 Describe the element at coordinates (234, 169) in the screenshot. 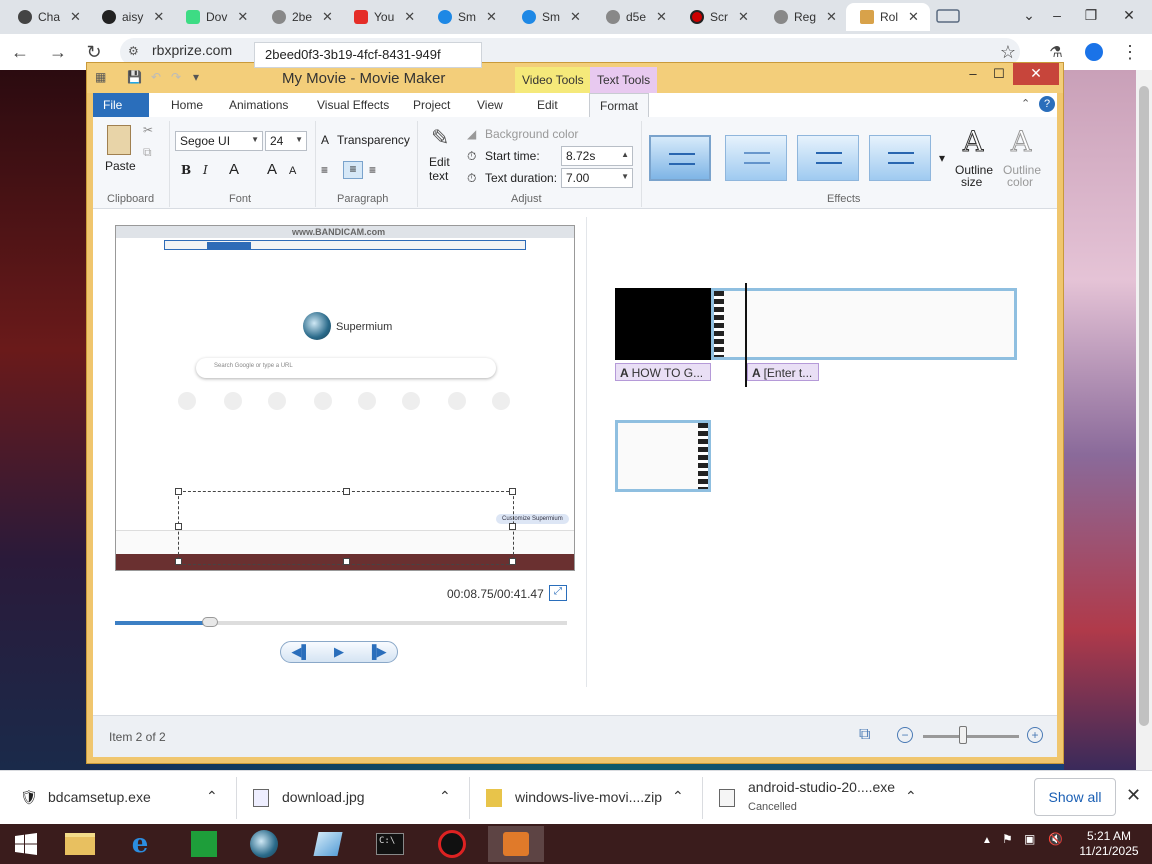

I see `font-color-button: A` at that location.